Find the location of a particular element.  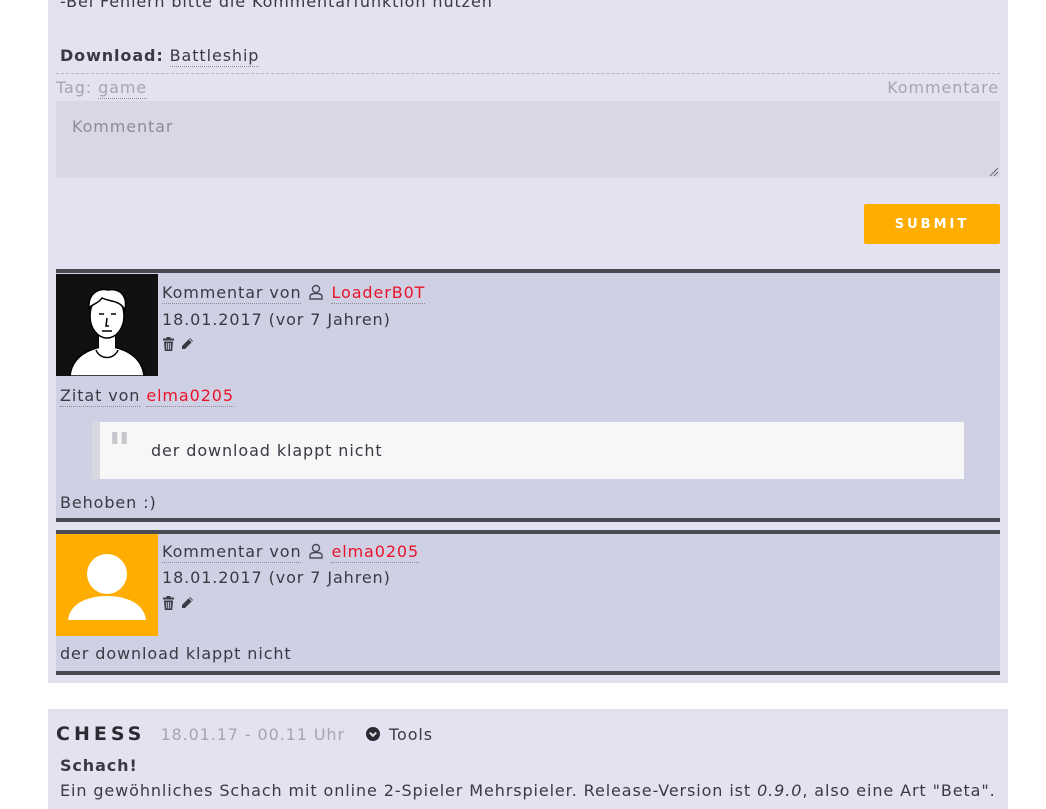

quote-label: Zitat von is located at coordinates (100, 396).